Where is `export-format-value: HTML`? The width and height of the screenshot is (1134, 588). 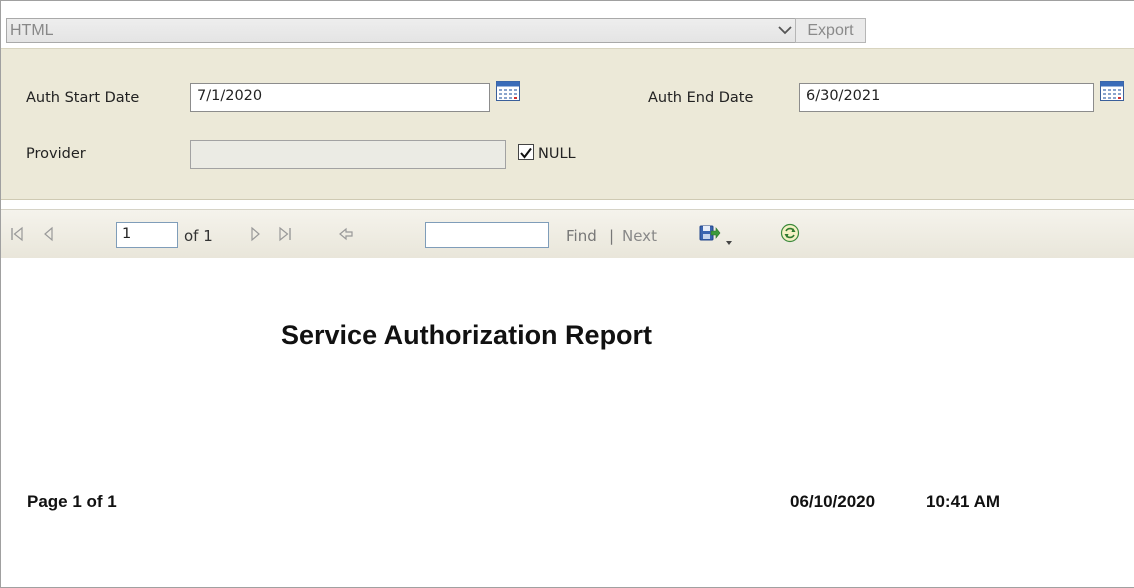 export-format-value: HTML is located at coordinates (32, 30).